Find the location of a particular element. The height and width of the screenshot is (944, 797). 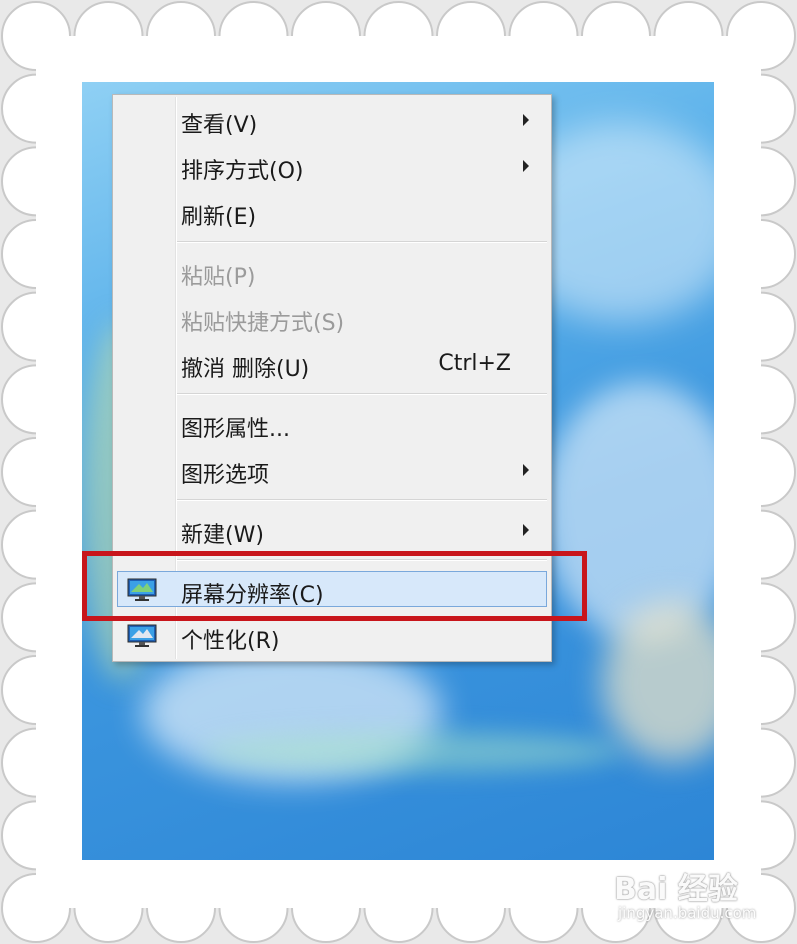

menu-item-view: 查看(V) is located at coordinates (332, 119).